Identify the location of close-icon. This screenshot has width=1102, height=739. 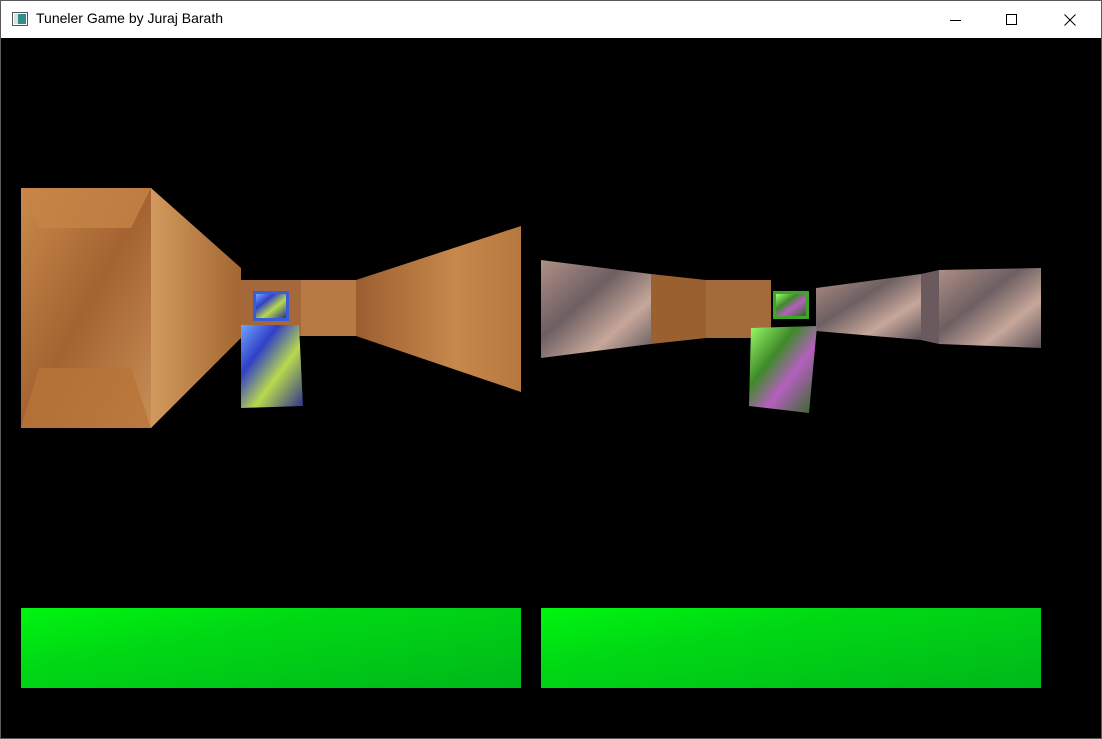
(1070, 19).